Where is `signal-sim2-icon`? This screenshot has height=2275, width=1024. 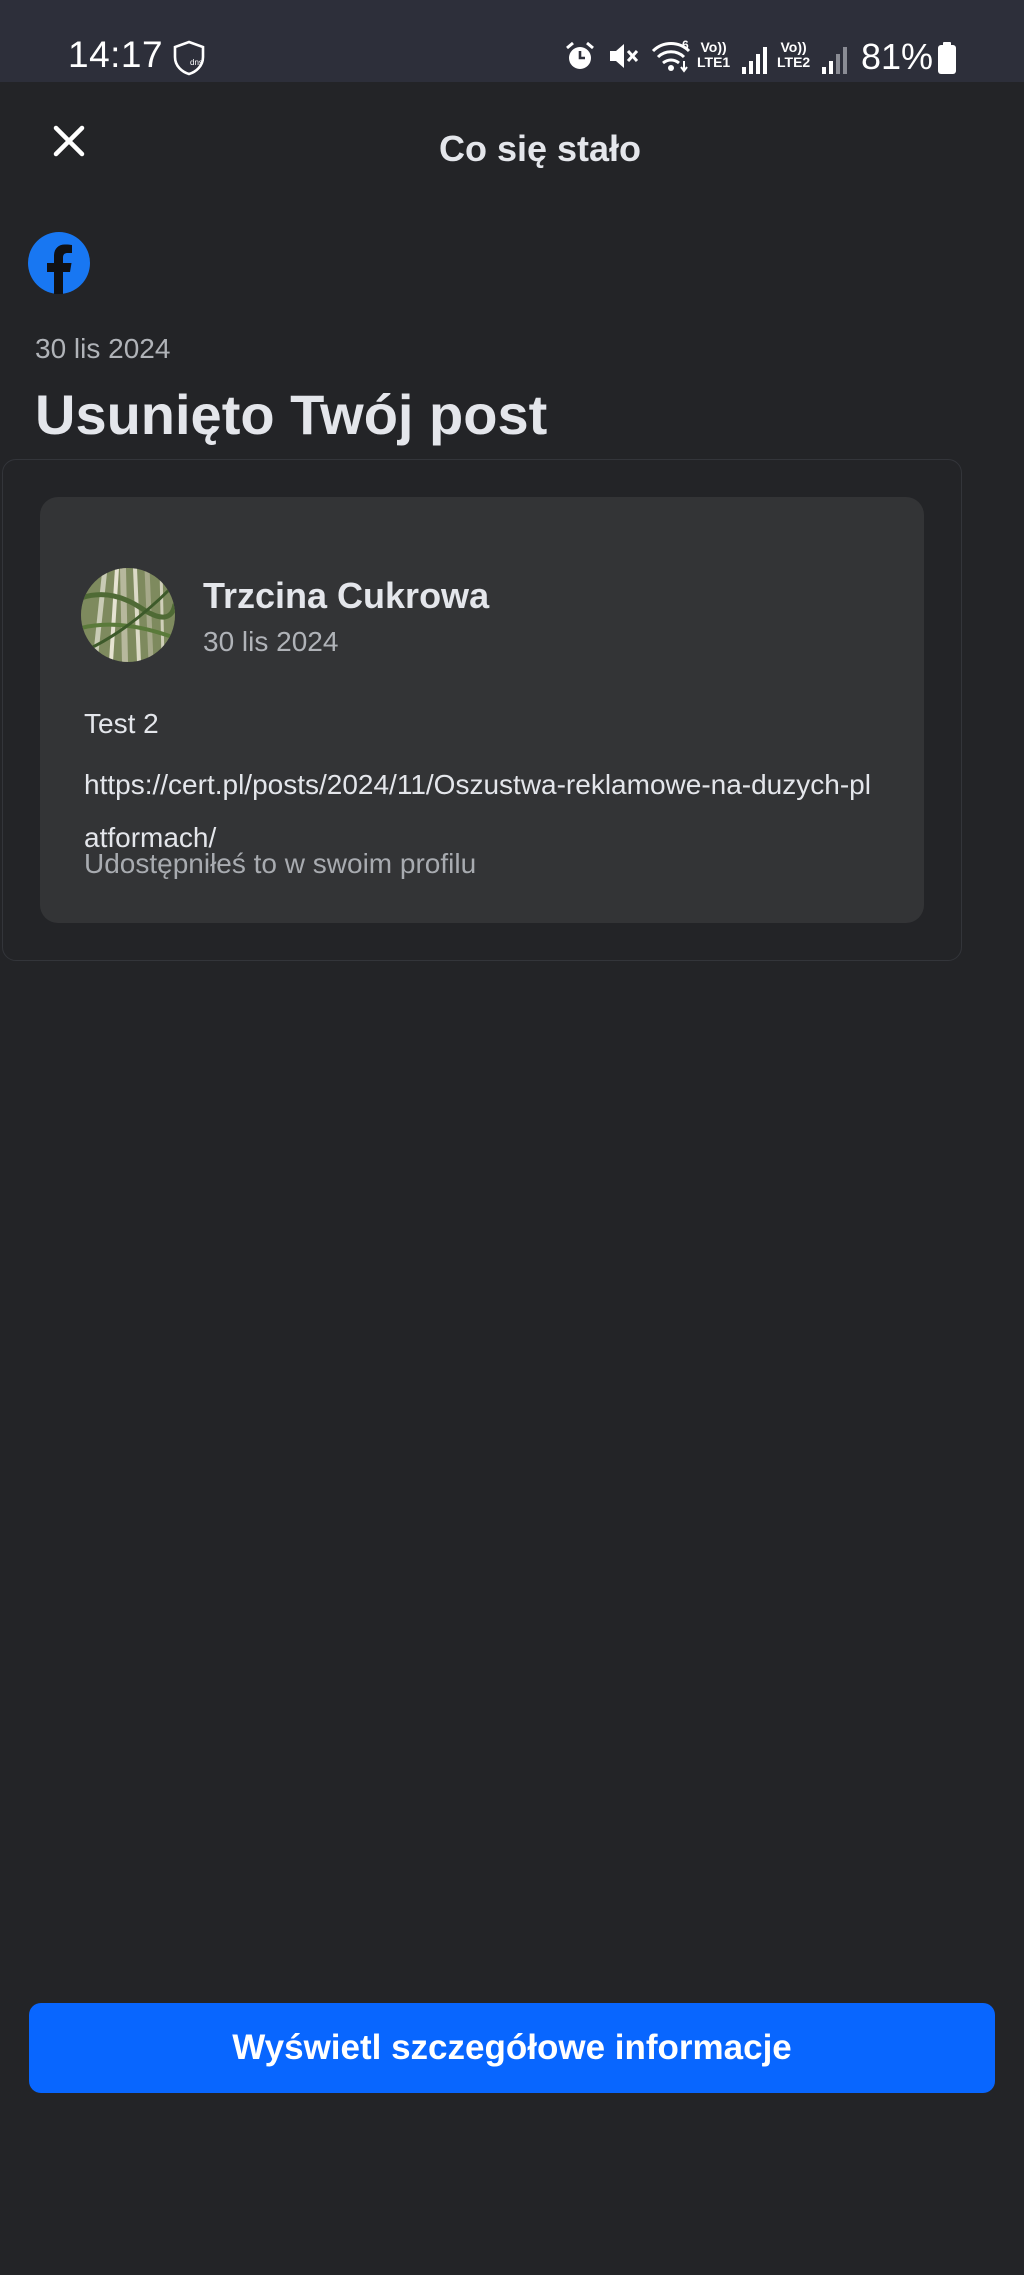 signal-sim2-icon is located at coordinates (834, 60).